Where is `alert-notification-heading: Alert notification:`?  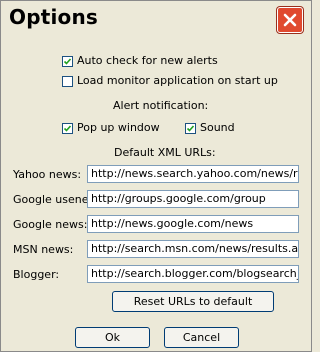 alert-notification-heading: Alert notification: is located at coordinates (161, 105).